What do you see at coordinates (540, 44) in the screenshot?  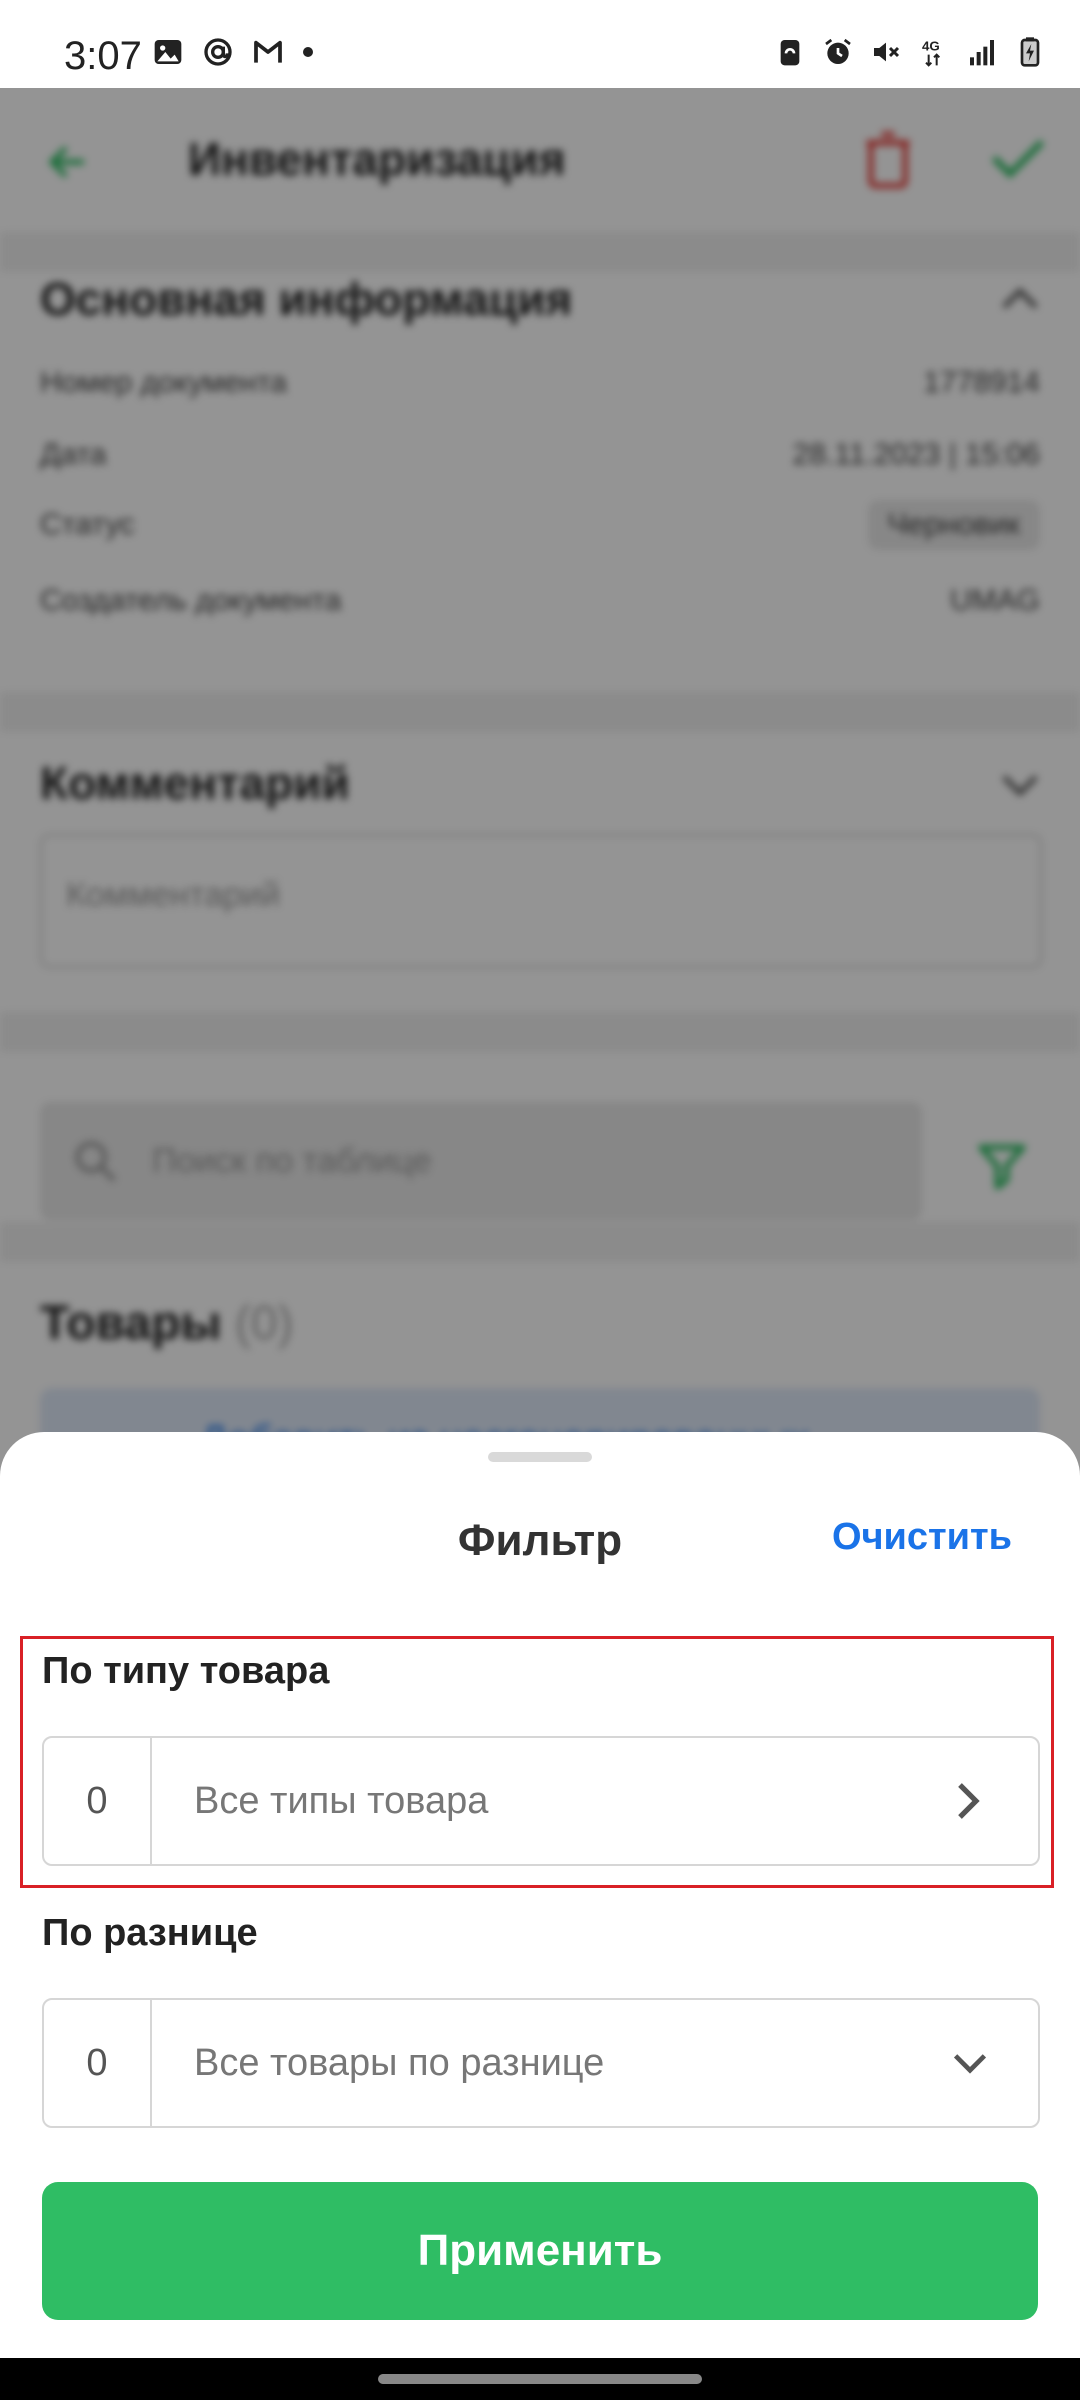 I see `status-bar: 3:07 4G` at bounding box center [540, 44].